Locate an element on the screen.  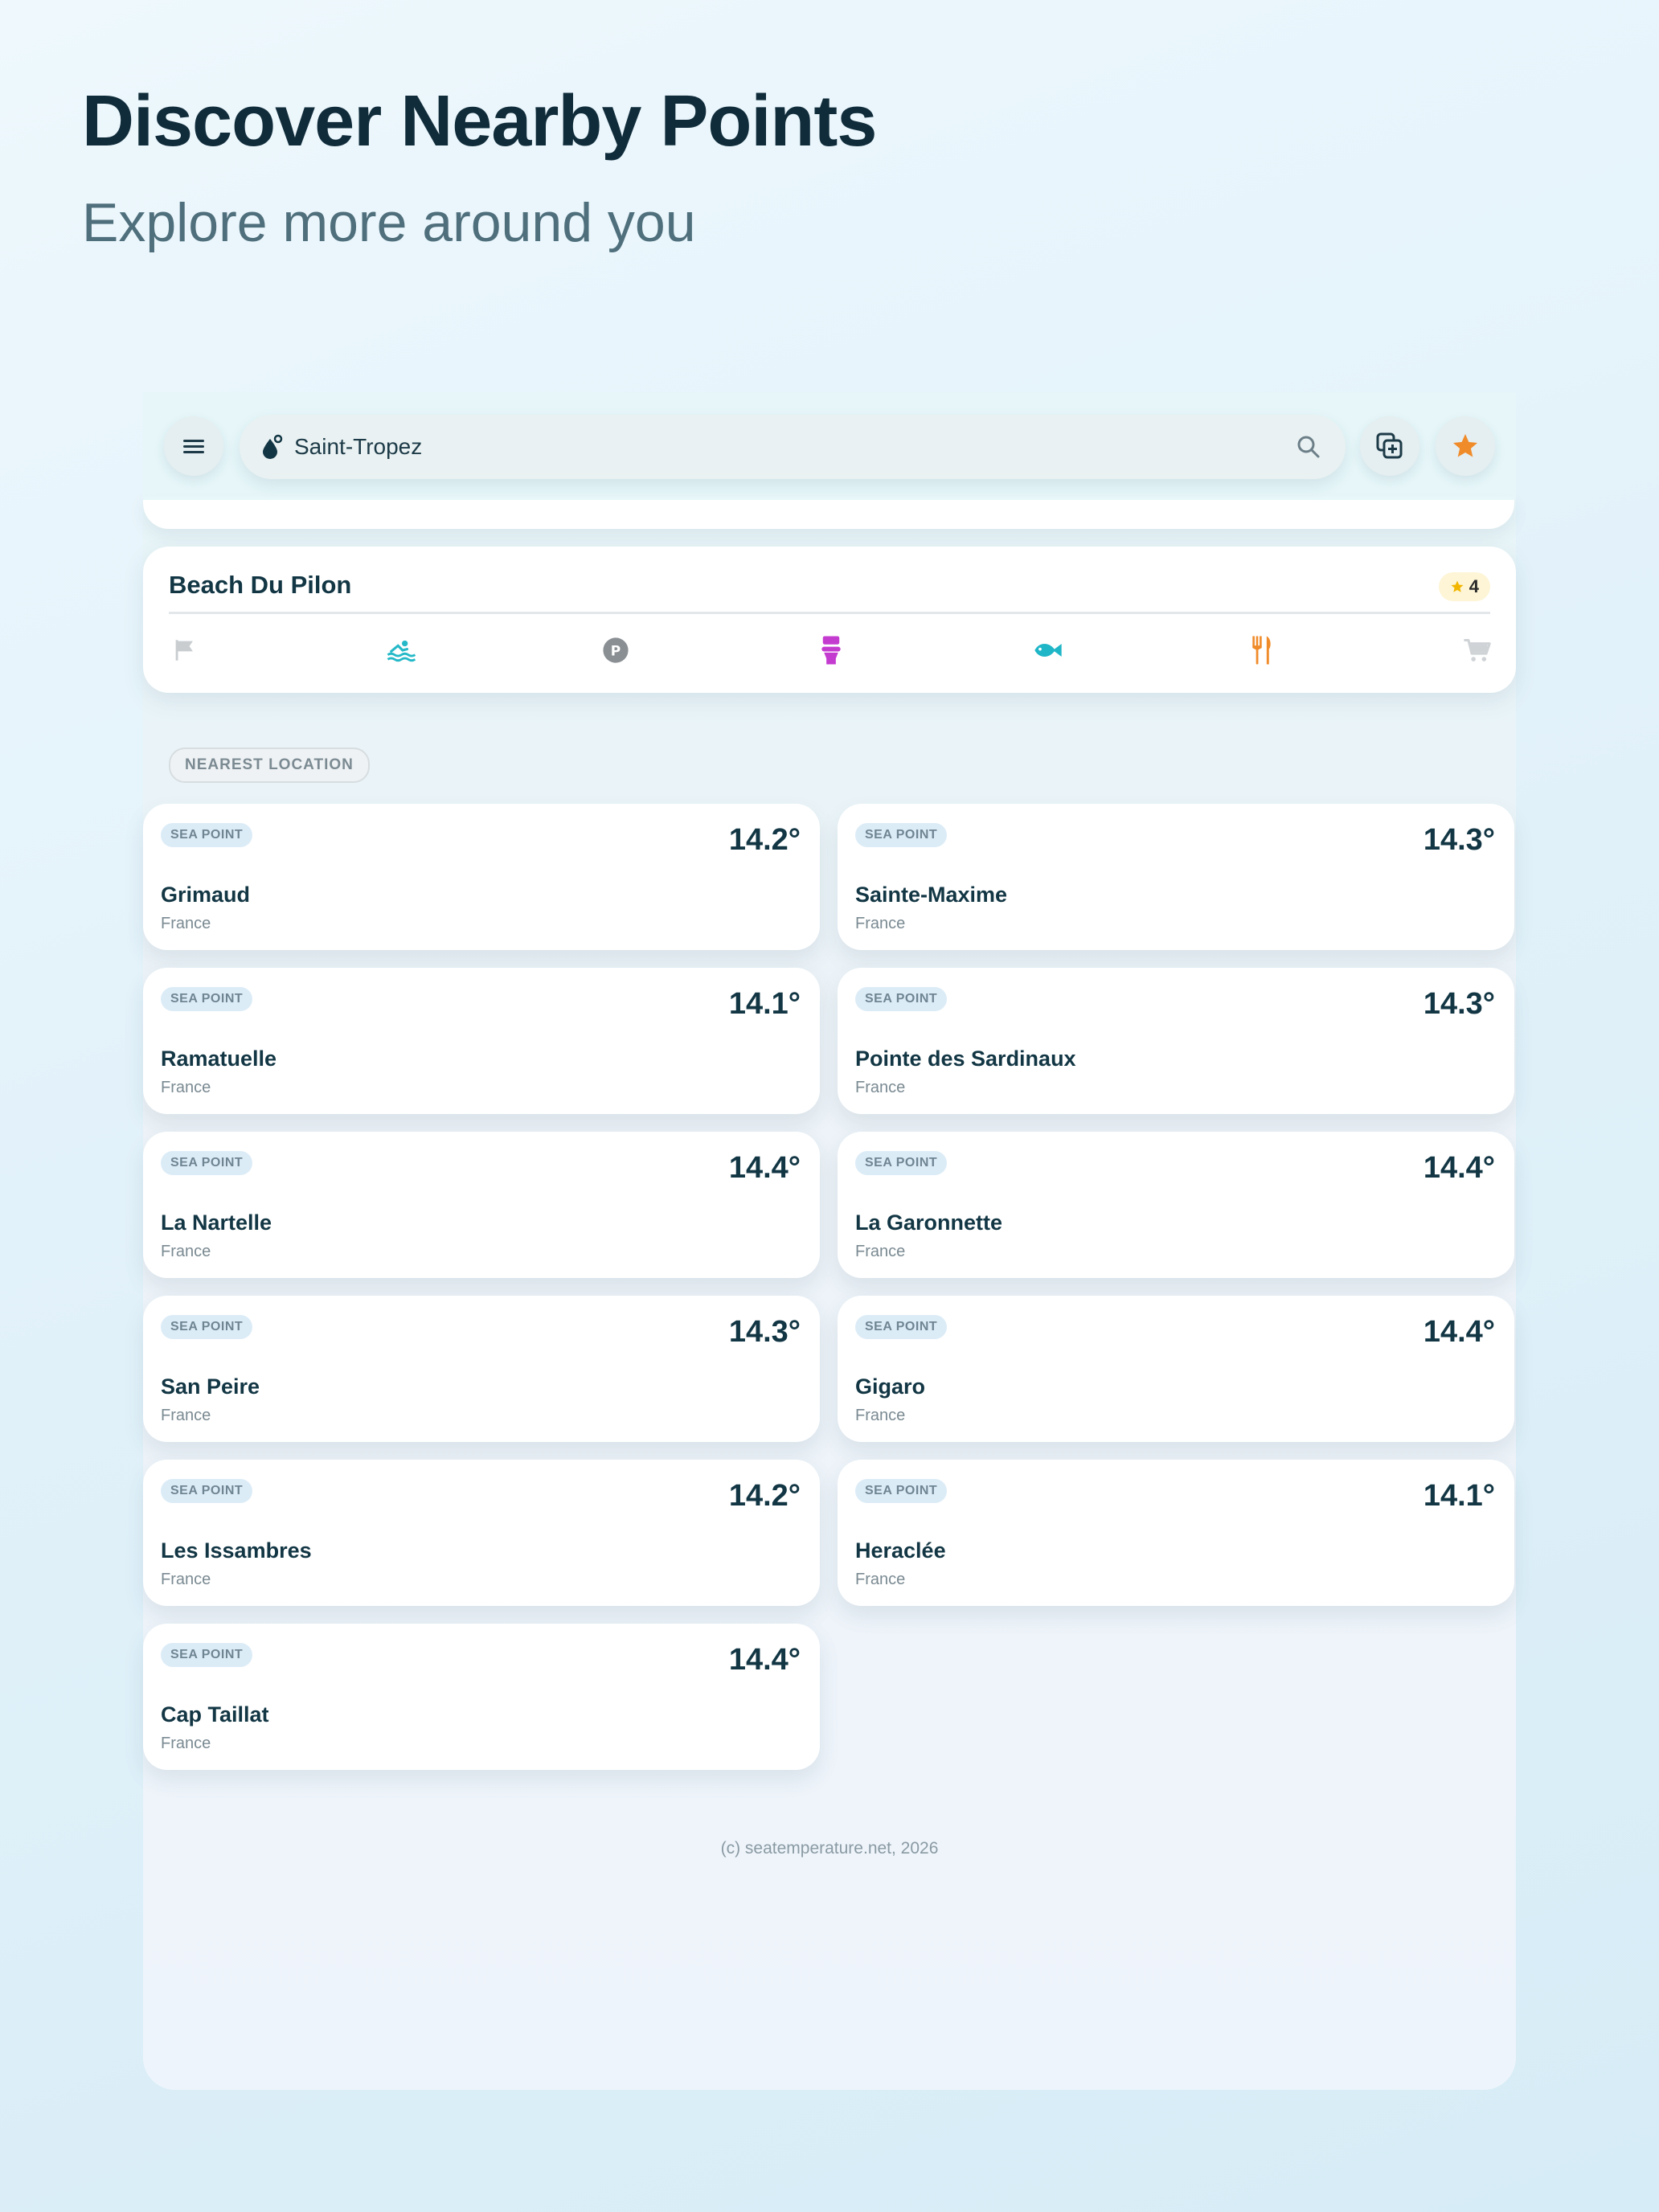
rating-badge: 4 is located at coordinates (1464, 586).